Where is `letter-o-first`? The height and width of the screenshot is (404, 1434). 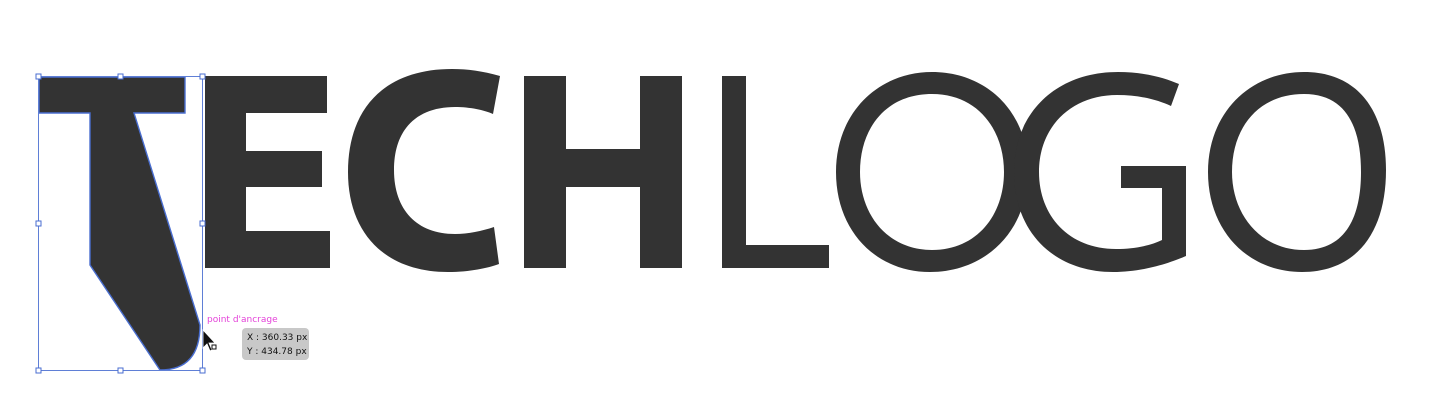 letter-o-first is located at coordinates (932, 172).